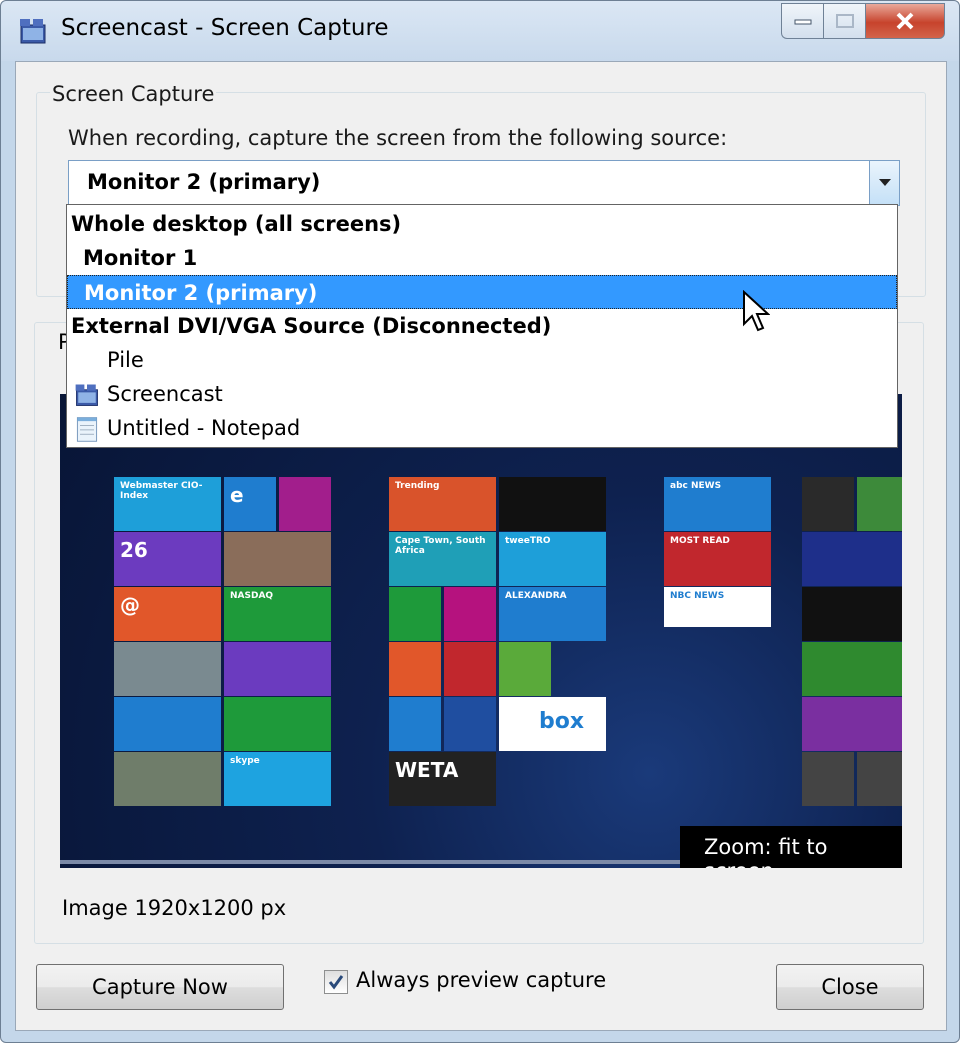 This screenshot has height=1043, width=960. I want to click on dropdown-option-label: Pile, so click(125, 360).